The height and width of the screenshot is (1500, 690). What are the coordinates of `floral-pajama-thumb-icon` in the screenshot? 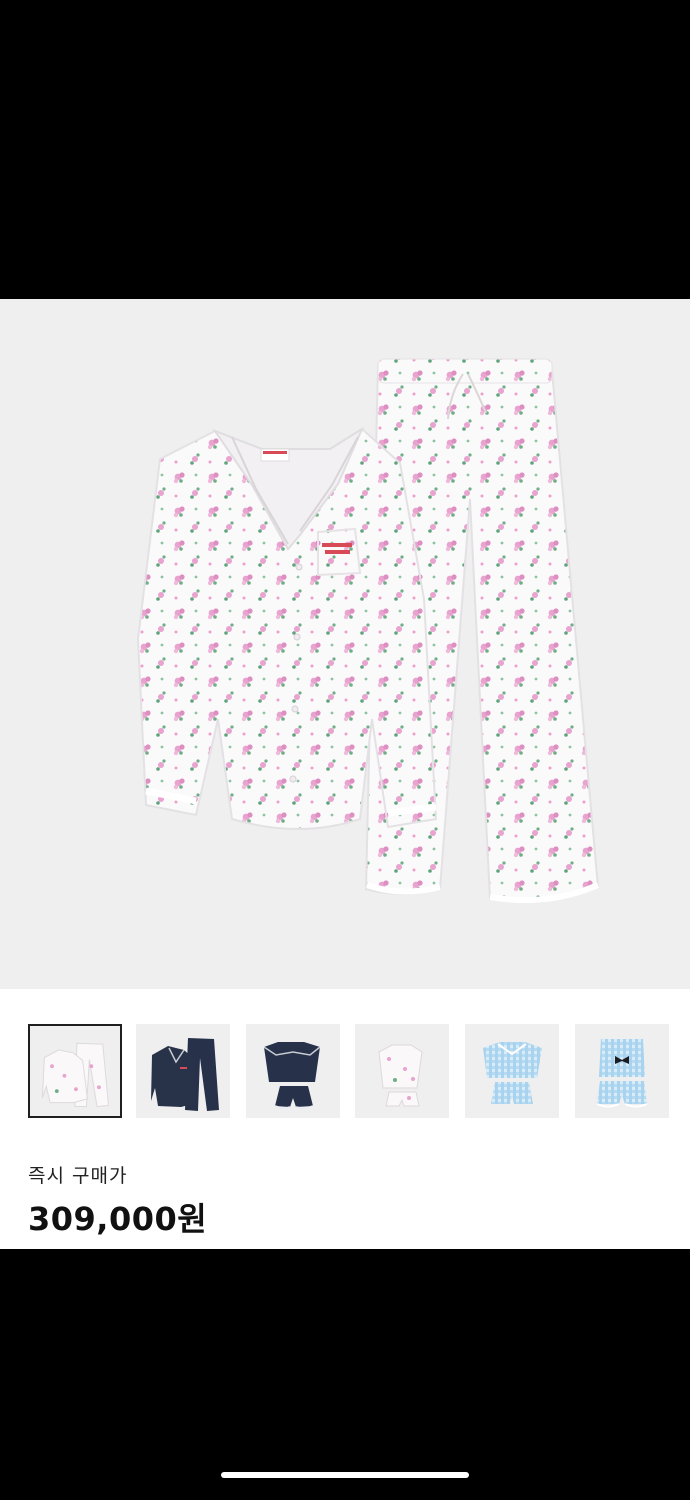 It's located at (75, 1074).